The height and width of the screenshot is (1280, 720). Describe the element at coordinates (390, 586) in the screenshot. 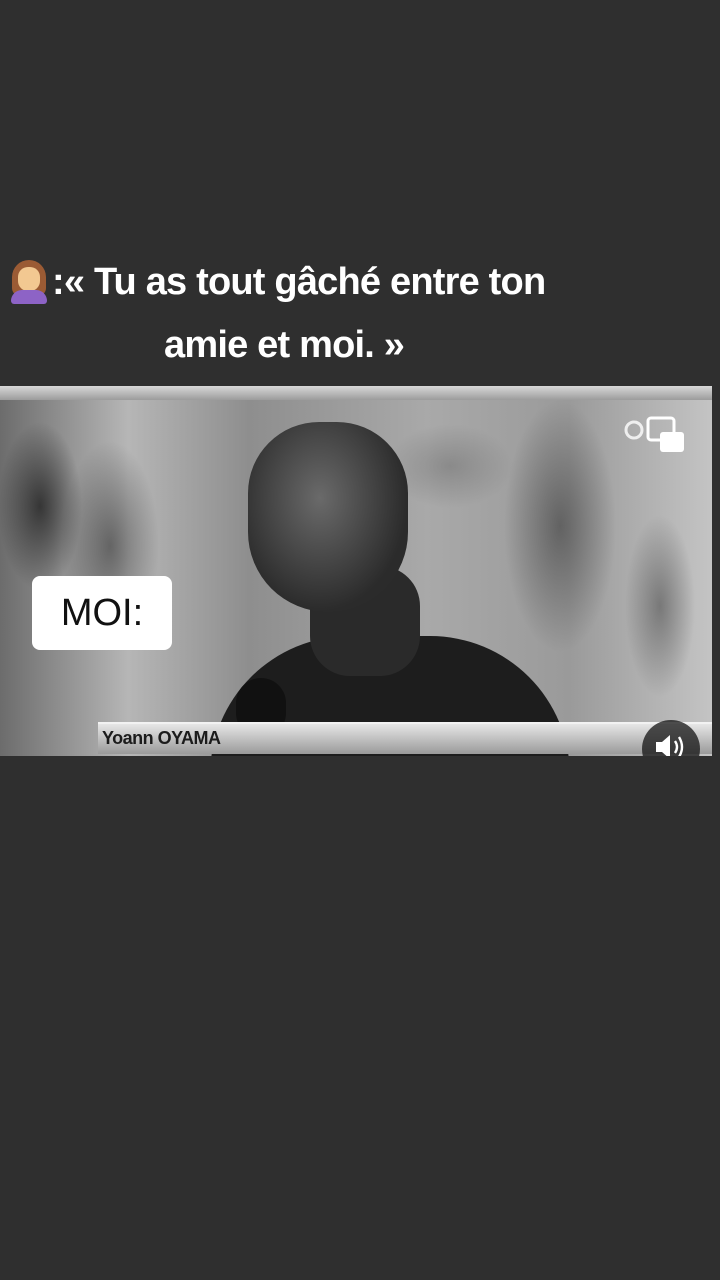

I see `person-figure` at that location.